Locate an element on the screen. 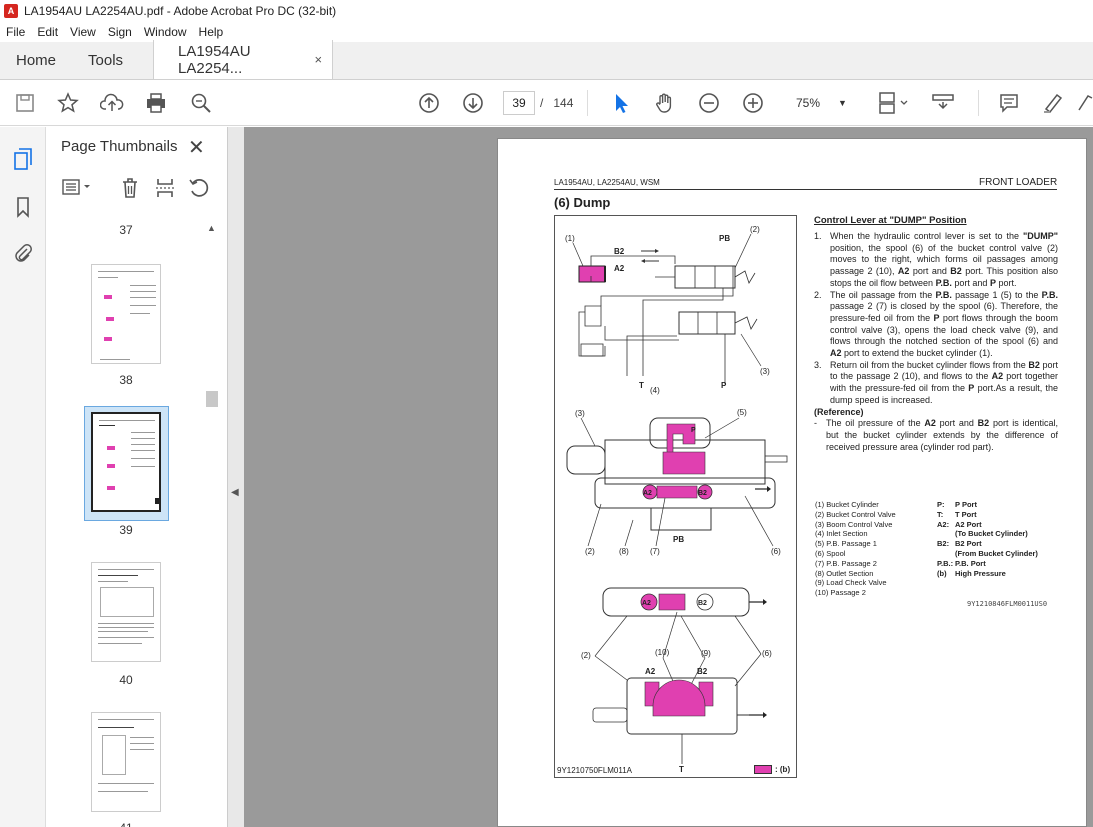 The height and width of the screenshot is (827, 1093). fig-label-6: (6) is located at coordinates (776, 551).